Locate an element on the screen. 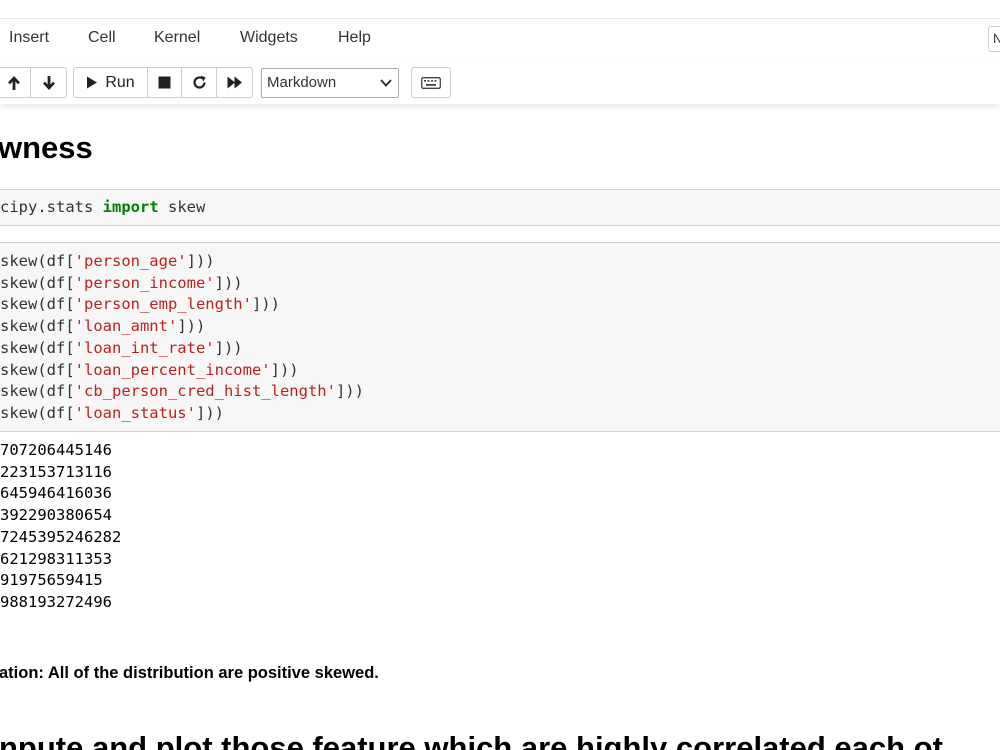  menu-cell: Cell is located at coordinates (102, 38).